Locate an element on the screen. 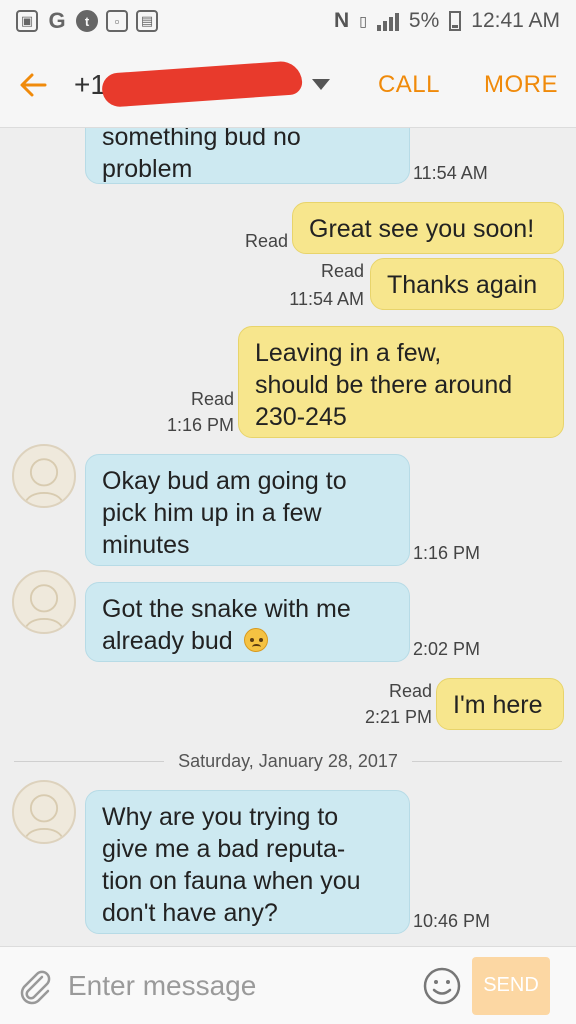 This screenshot has width=576, height=1024. message-line: Got the snake with me is located at coordinates (226, 609).